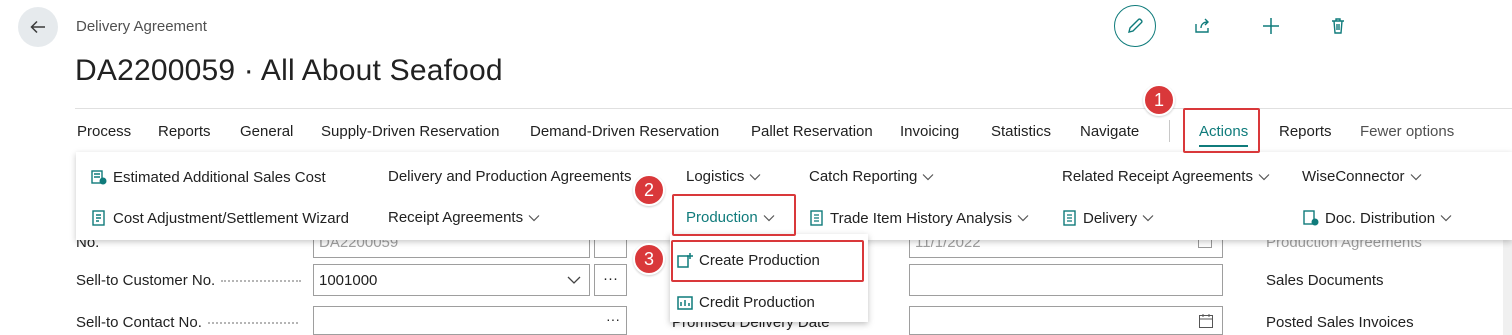  What do you see at coordinates (759, 260) in the screenshot?
I see `create-production-label: Create Production` at bounding box center [759, 260].